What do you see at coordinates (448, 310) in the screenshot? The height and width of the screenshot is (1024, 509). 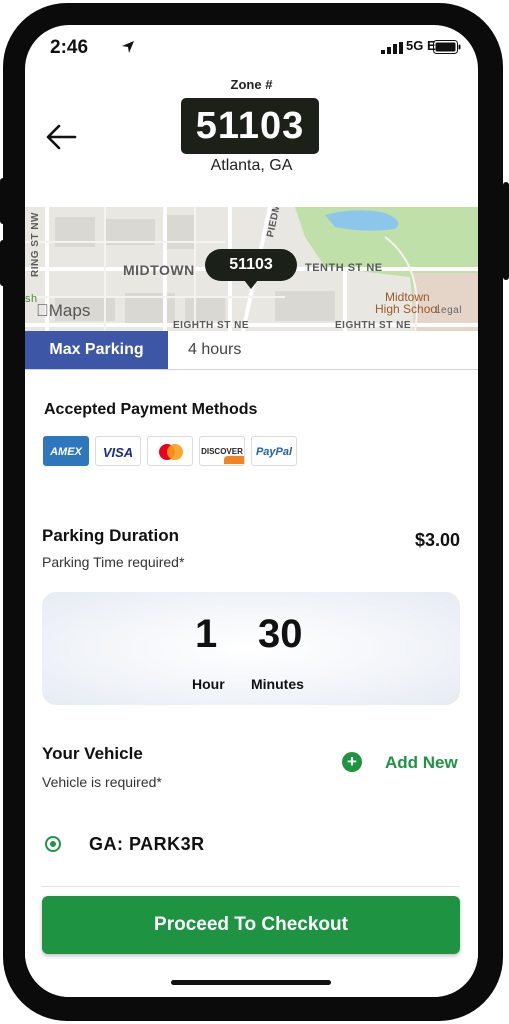 I see `map-label-legal: Legal` at bounding box center [448, 310].